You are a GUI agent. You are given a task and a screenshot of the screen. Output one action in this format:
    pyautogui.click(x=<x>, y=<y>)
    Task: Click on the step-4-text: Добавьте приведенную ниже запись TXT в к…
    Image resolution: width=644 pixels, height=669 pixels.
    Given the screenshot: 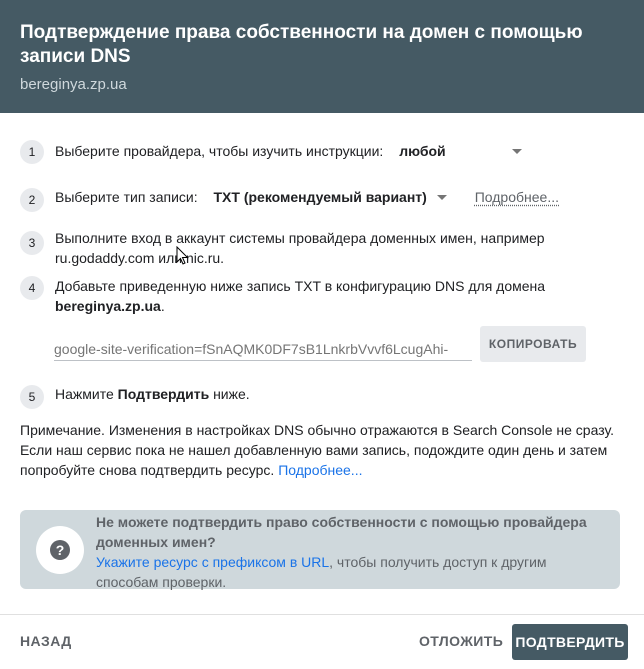 What is the action you would take?
    pyautogui.click(x=300, y=286)
    